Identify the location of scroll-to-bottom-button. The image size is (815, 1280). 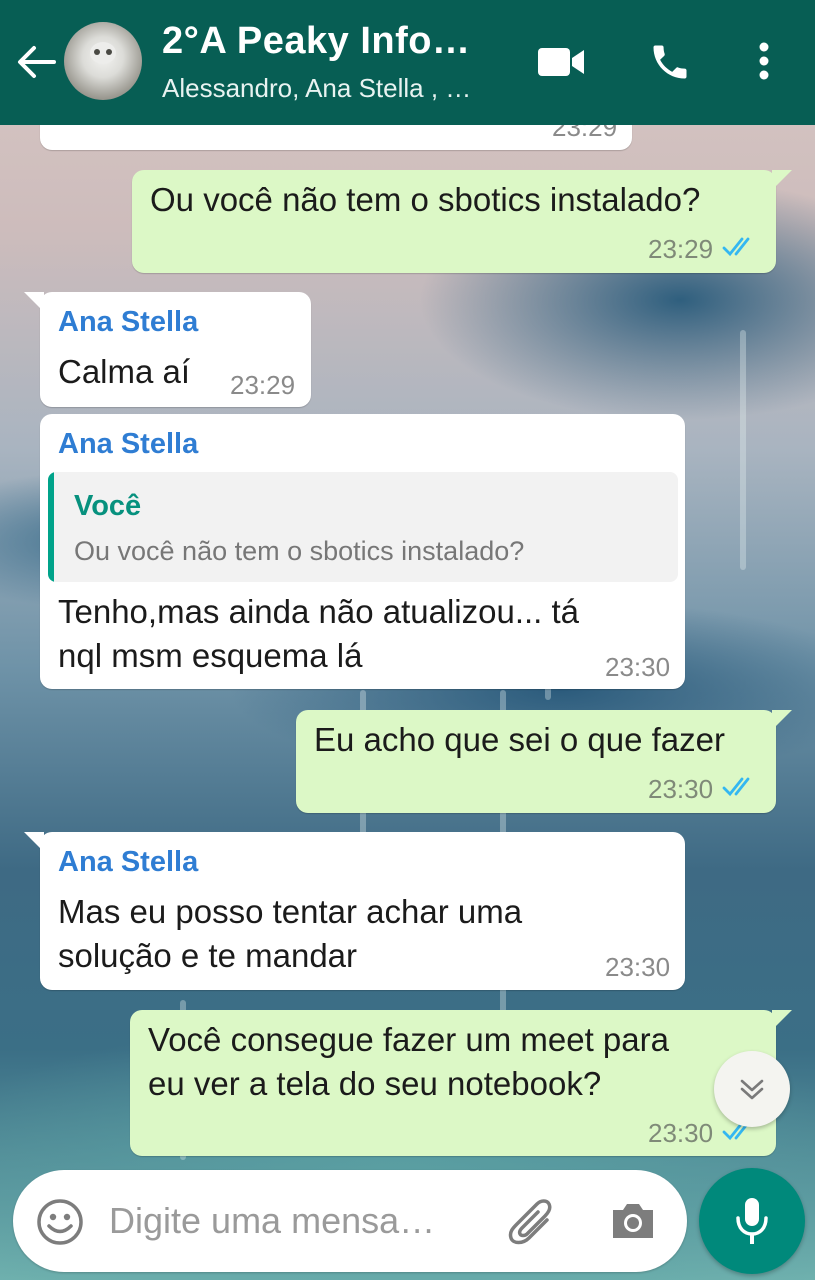
(752, 1089).